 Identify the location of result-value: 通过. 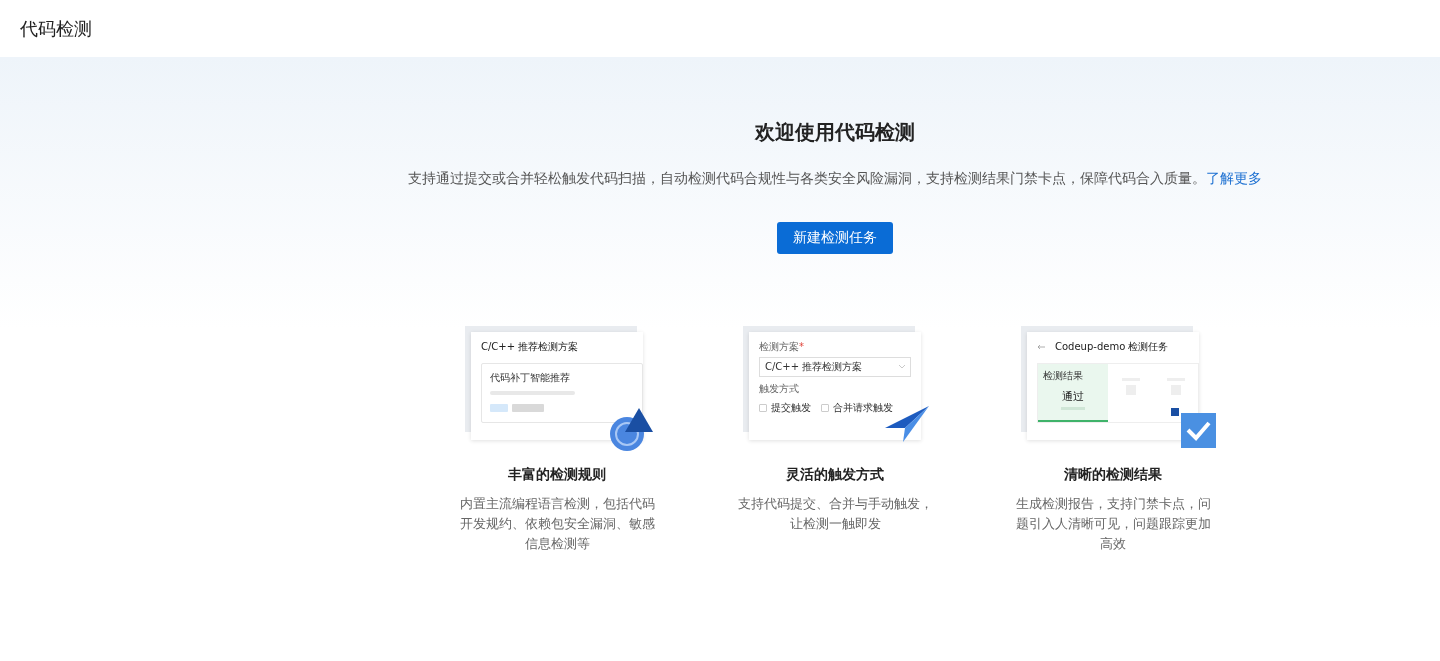
(1073, 396).